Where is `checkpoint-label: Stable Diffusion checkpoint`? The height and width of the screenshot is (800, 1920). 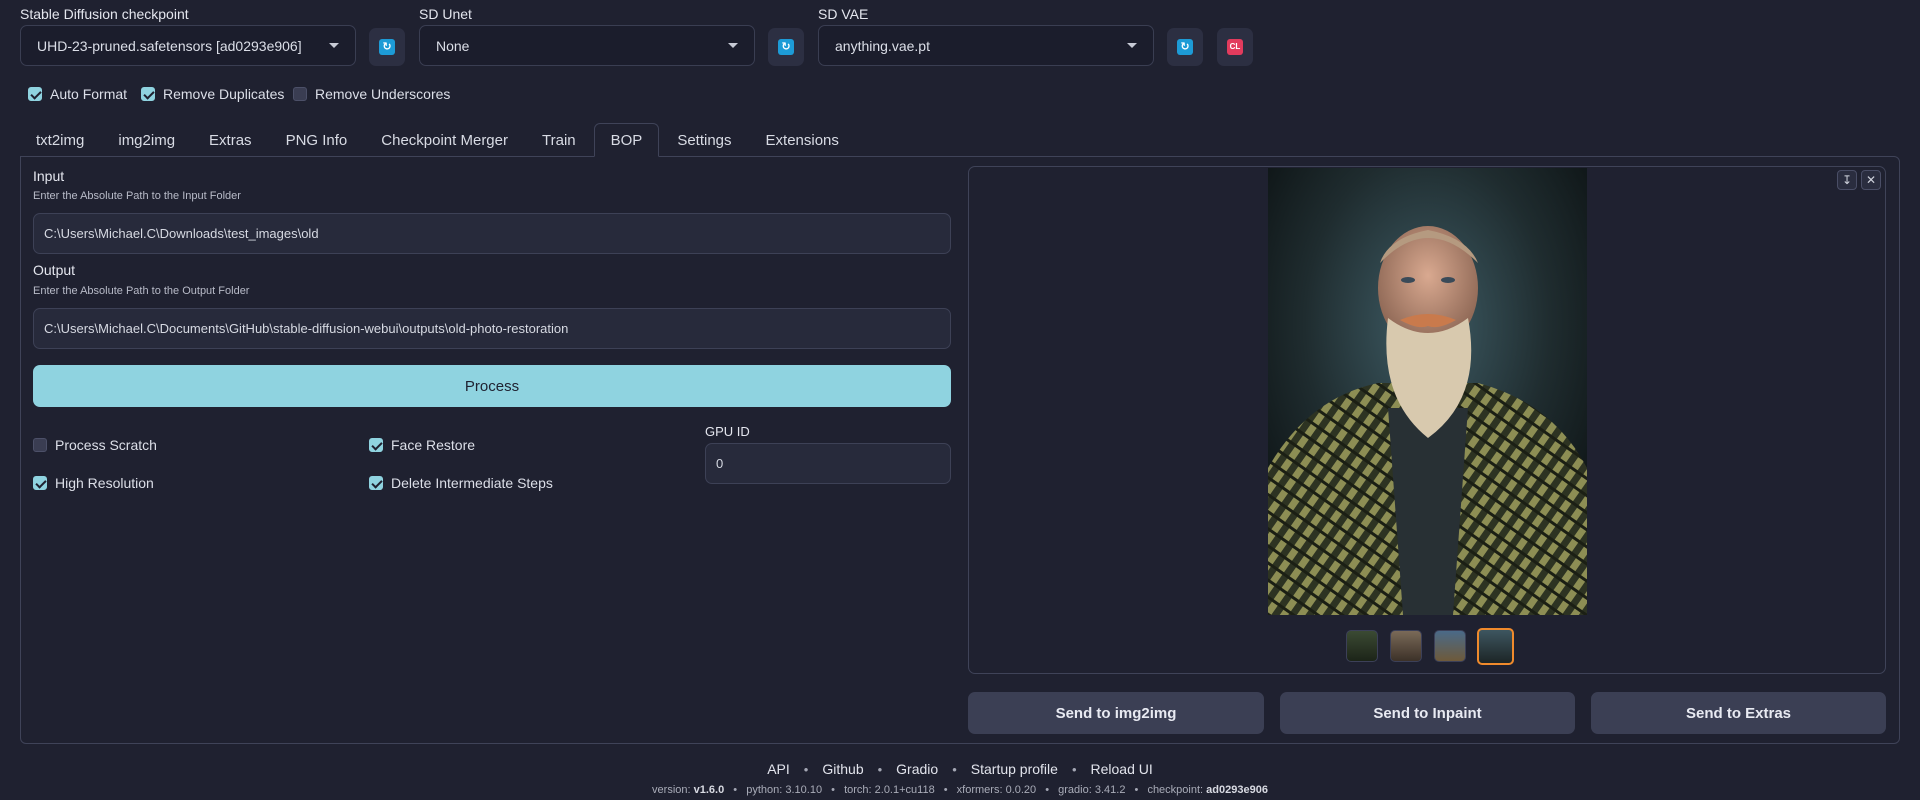 checkpoint-label: Stable Diffusion checkpoint is located at coordinates (104, 14).